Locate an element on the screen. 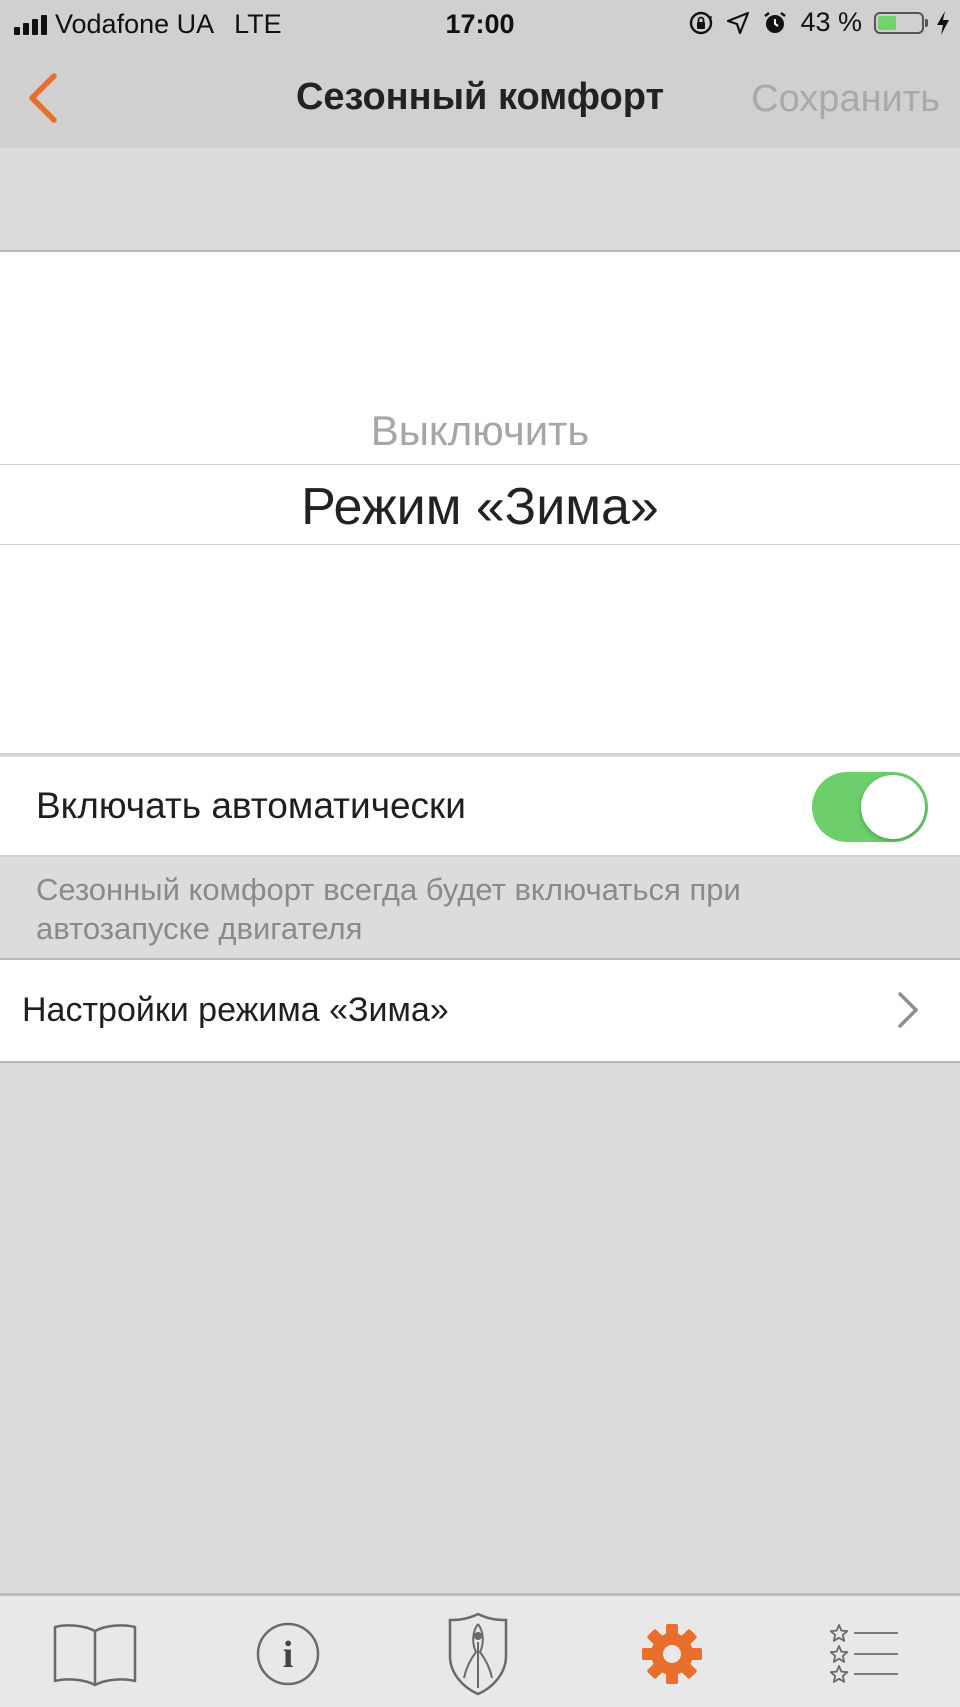 Image resolution: width=960 pixels, height=1707 pixels. winter-settings-row: Настройки режима «Зима» is located at coordinates (480, 1010).